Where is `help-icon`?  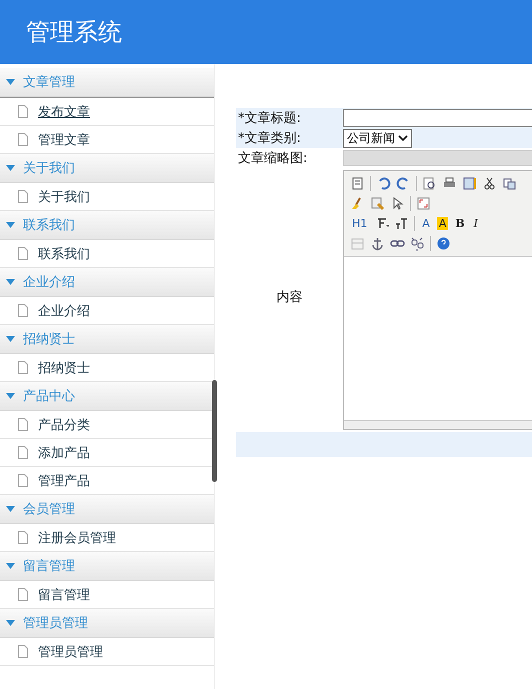
help-icon is located at coordinates (443, 243).